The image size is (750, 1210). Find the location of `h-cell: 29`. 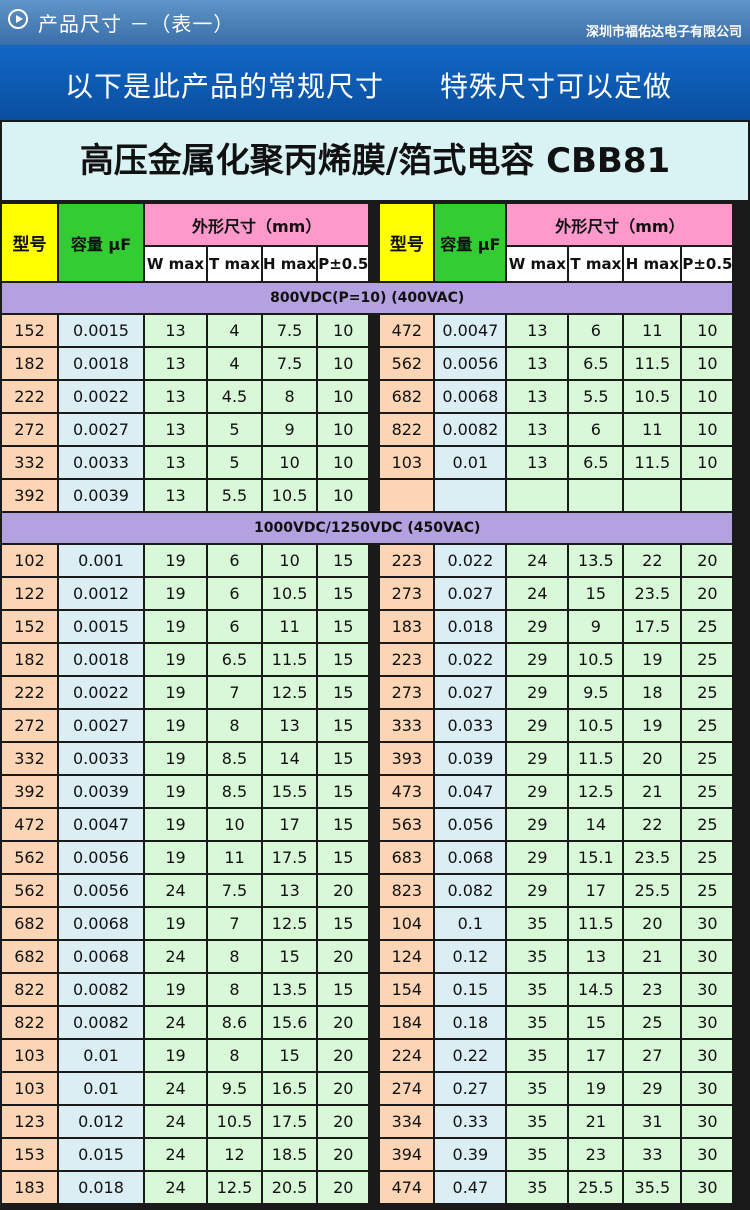

h-cell: 29 is located at coordinates (652, 1088).